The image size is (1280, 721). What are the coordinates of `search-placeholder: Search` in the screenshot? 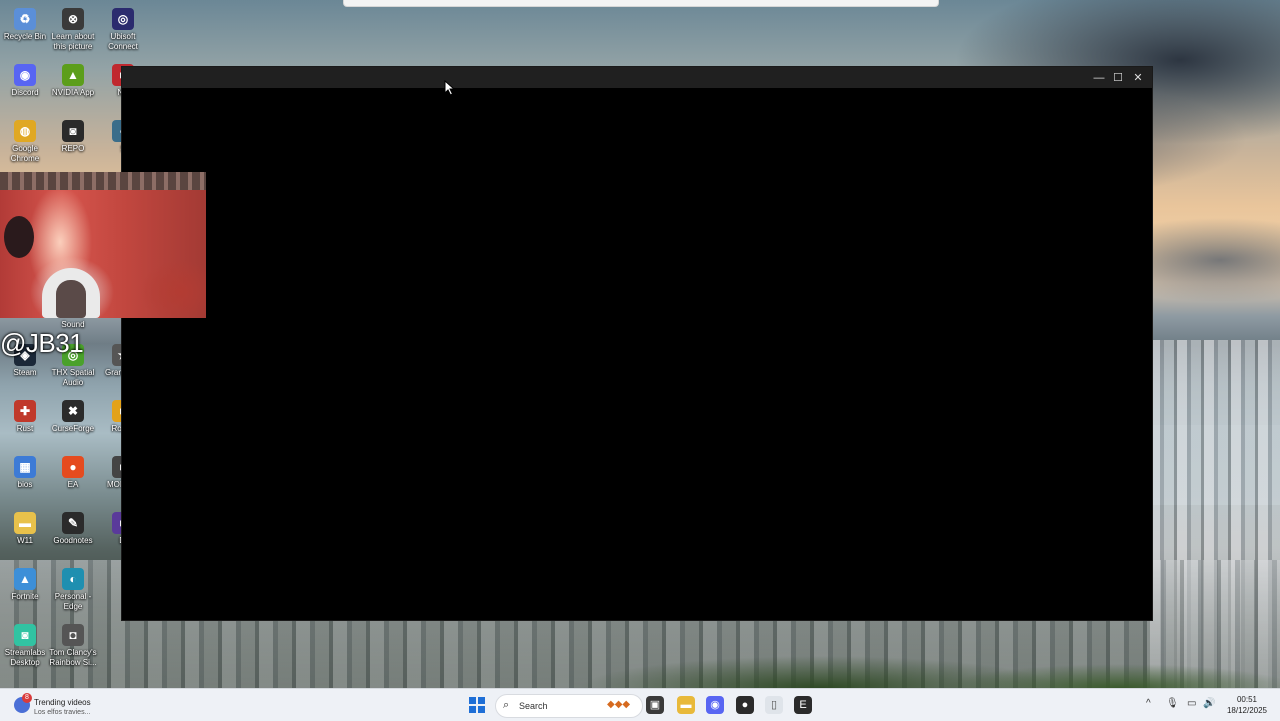 It's located at (533, 706).